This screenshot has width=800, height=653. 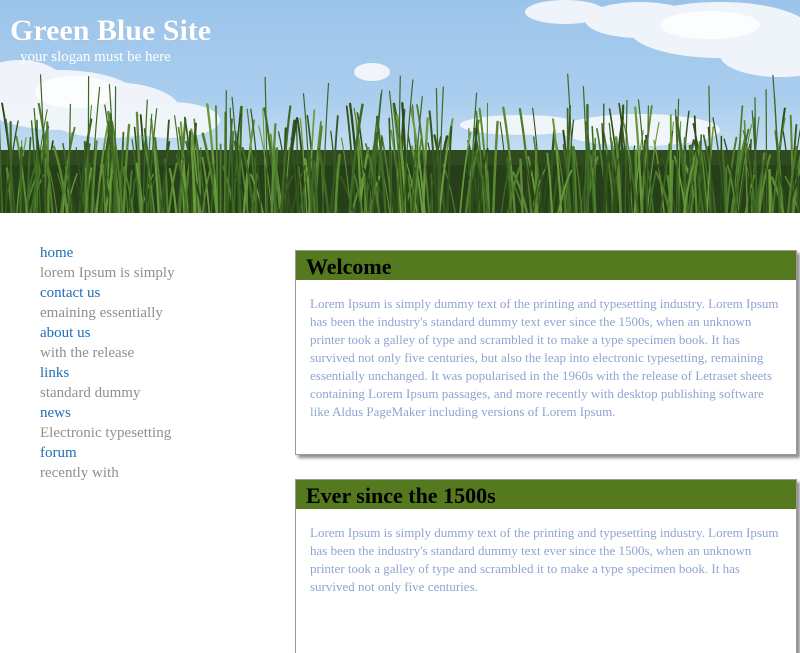 I want to click on nav-description: Electronic typesetting, so click(x=106, y=433).